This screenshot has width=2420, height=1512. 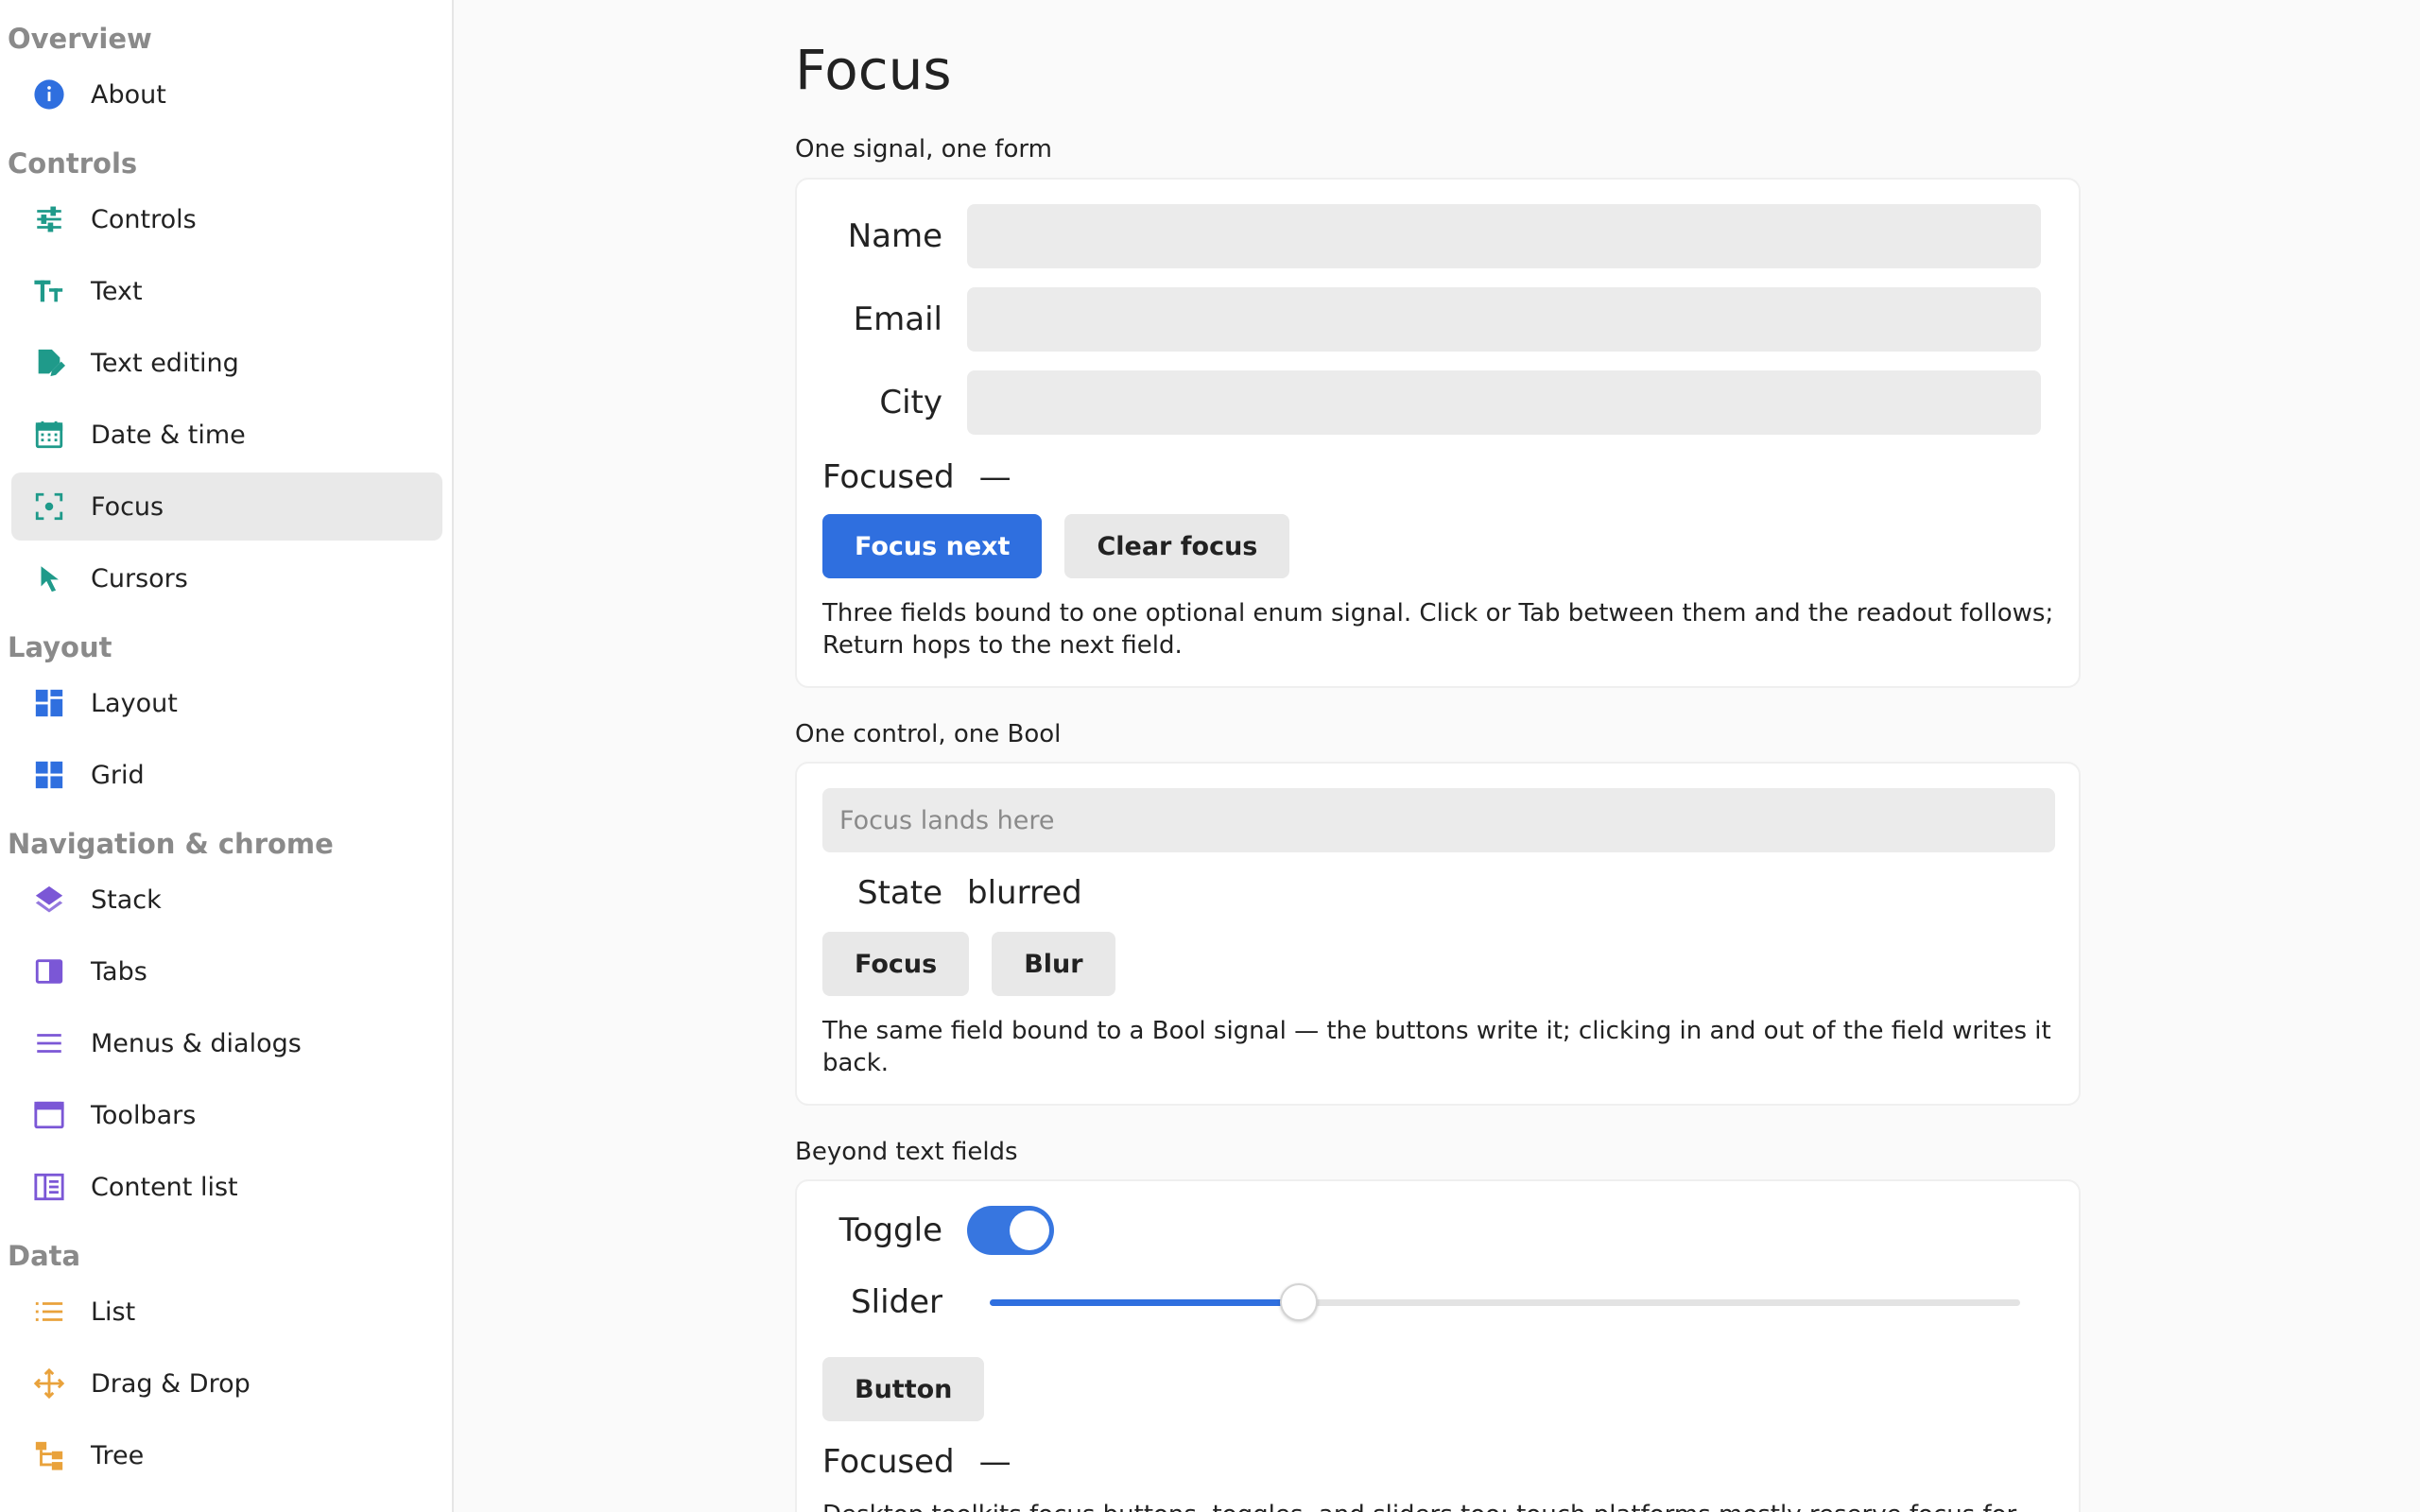 I want to click on slider, so click(x=1505, y=1302).